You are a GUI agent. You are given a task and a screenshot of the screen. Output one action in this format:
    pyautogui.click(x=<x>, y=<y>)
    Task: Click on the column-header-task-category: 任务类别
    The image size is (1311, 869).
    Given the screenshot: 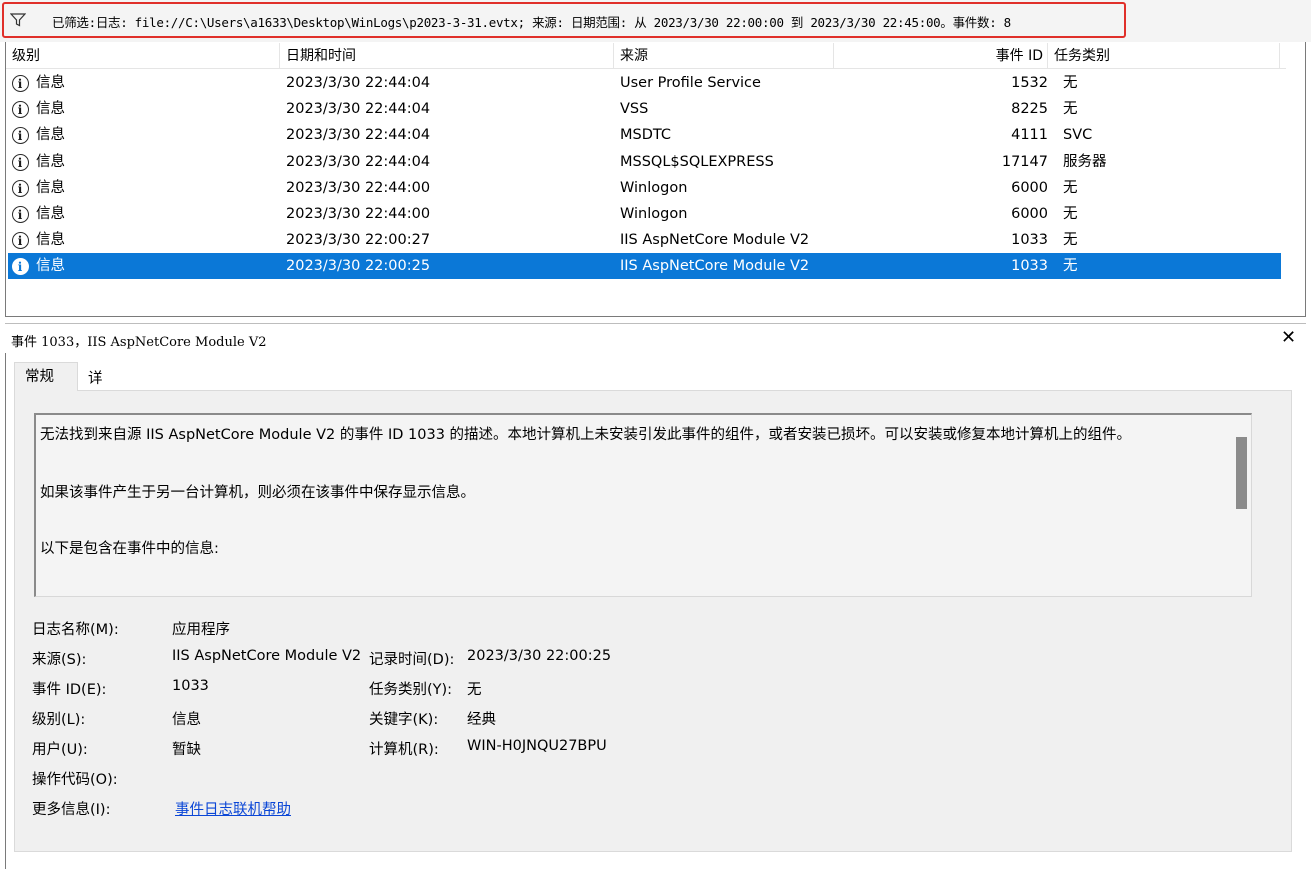 What is the action you would take?
    pyautogui.click(x=1164, y=56)
    